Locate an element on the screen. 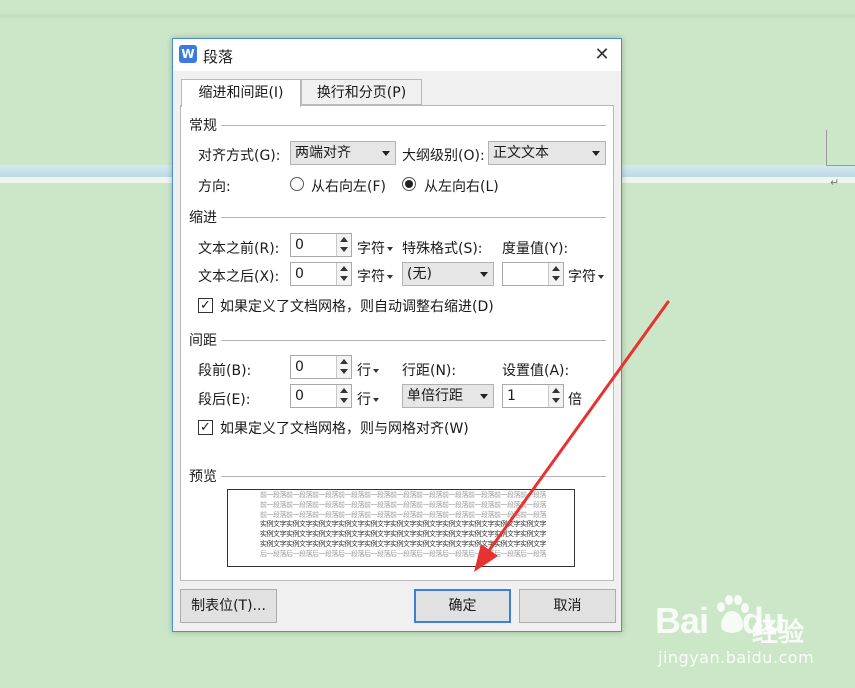  indent-after-label: 文本之后(X): is located at coordinates (239, 277).